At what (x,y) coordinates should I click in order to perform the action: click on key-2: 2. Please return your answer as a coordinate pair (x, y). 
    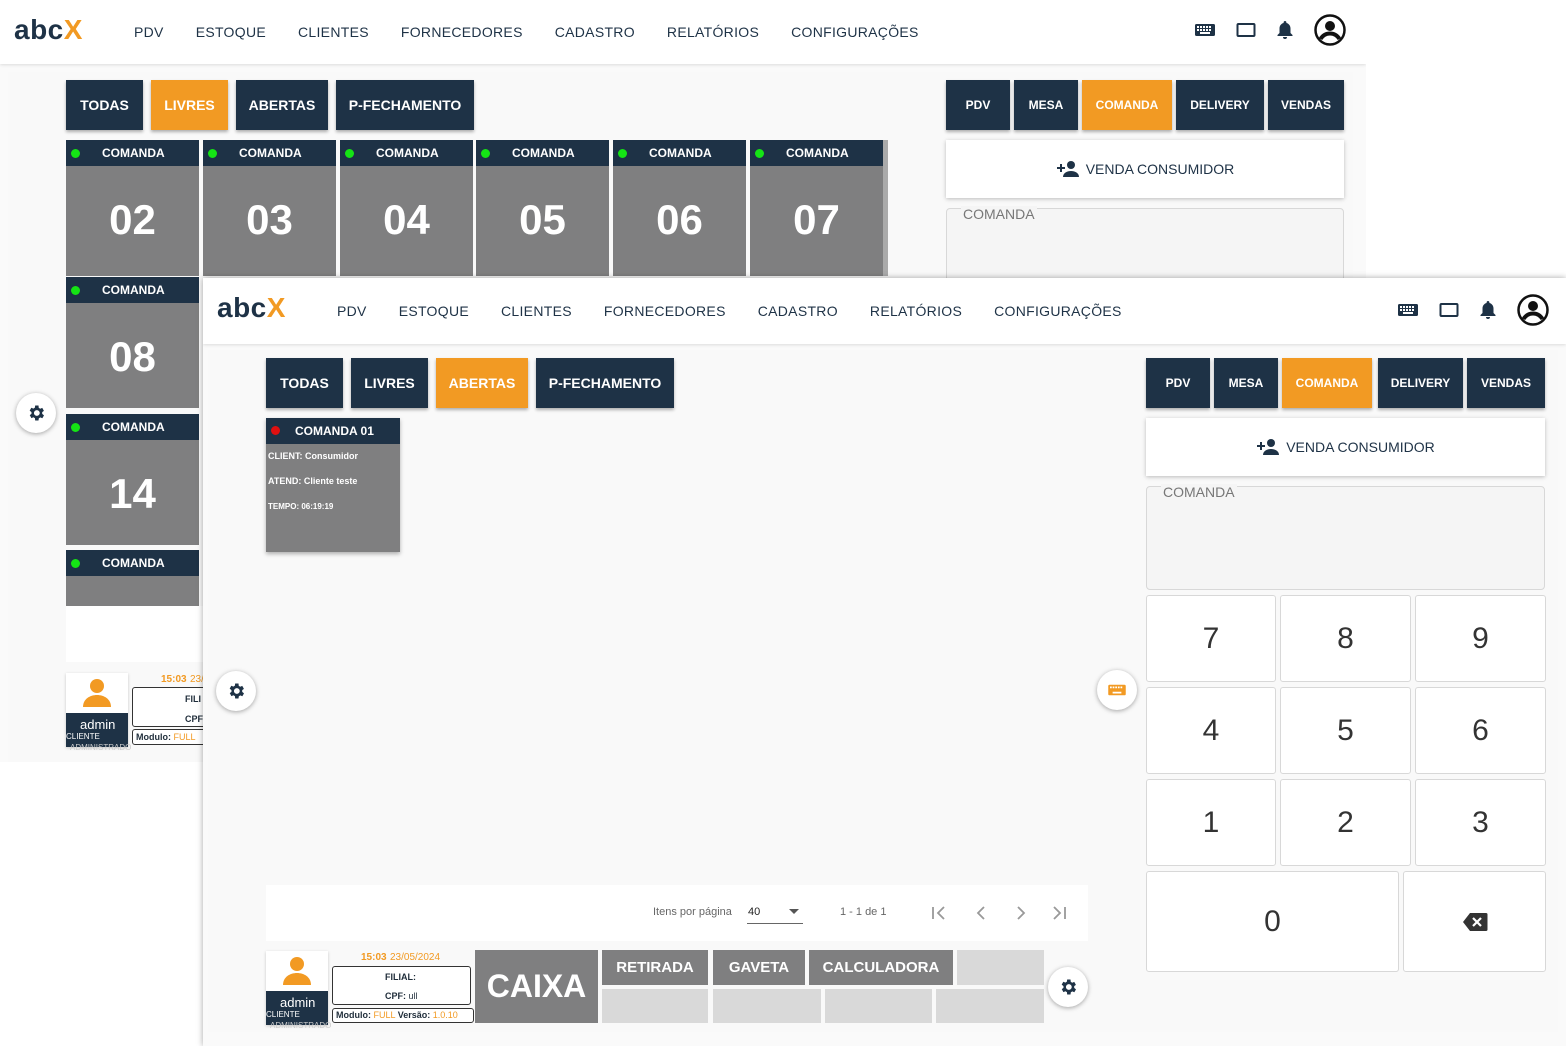
    Looking at the image, I should click on (1345, 822).